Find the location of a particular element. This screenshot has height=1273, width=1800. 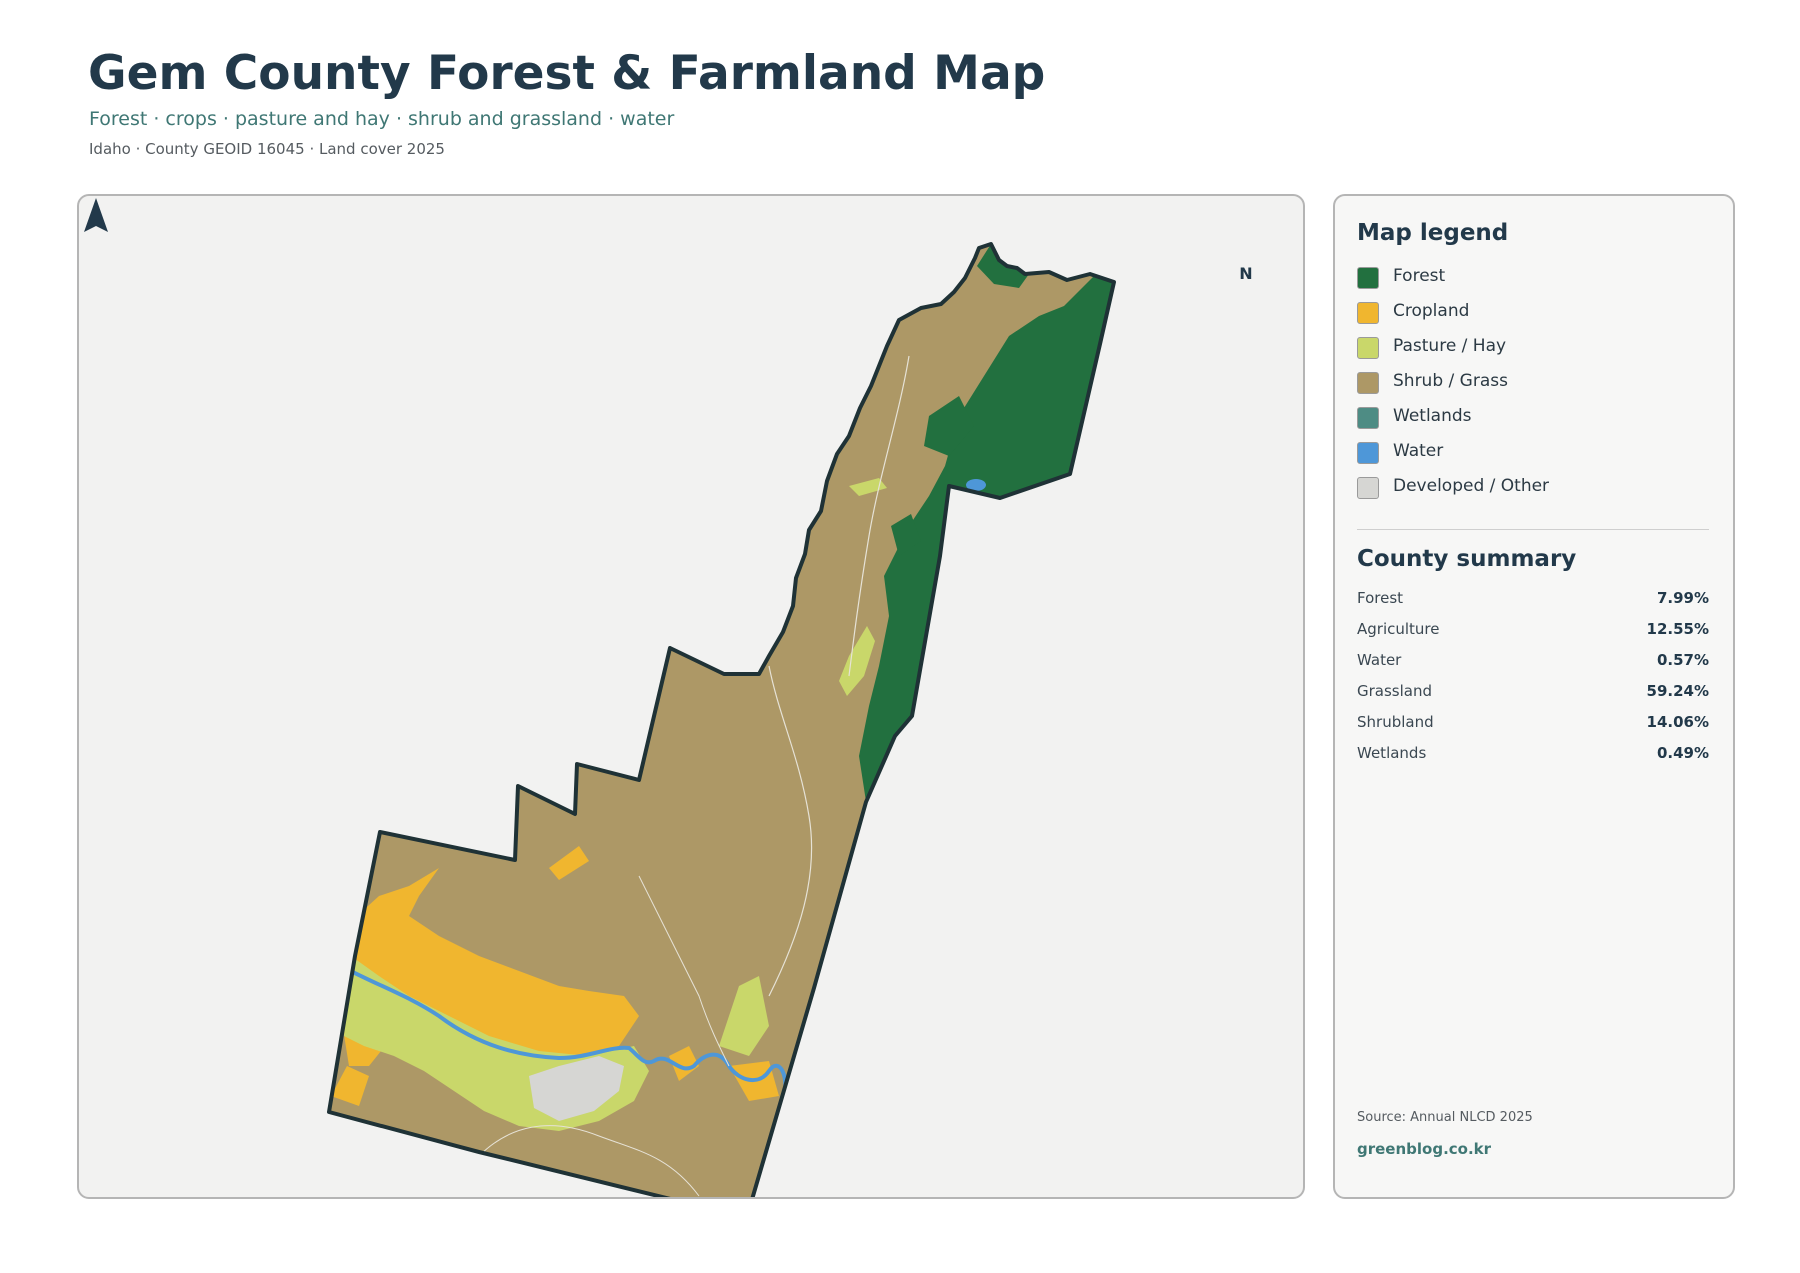

legend-label: Shrub / Grass is located at coordinates (1450, 381).